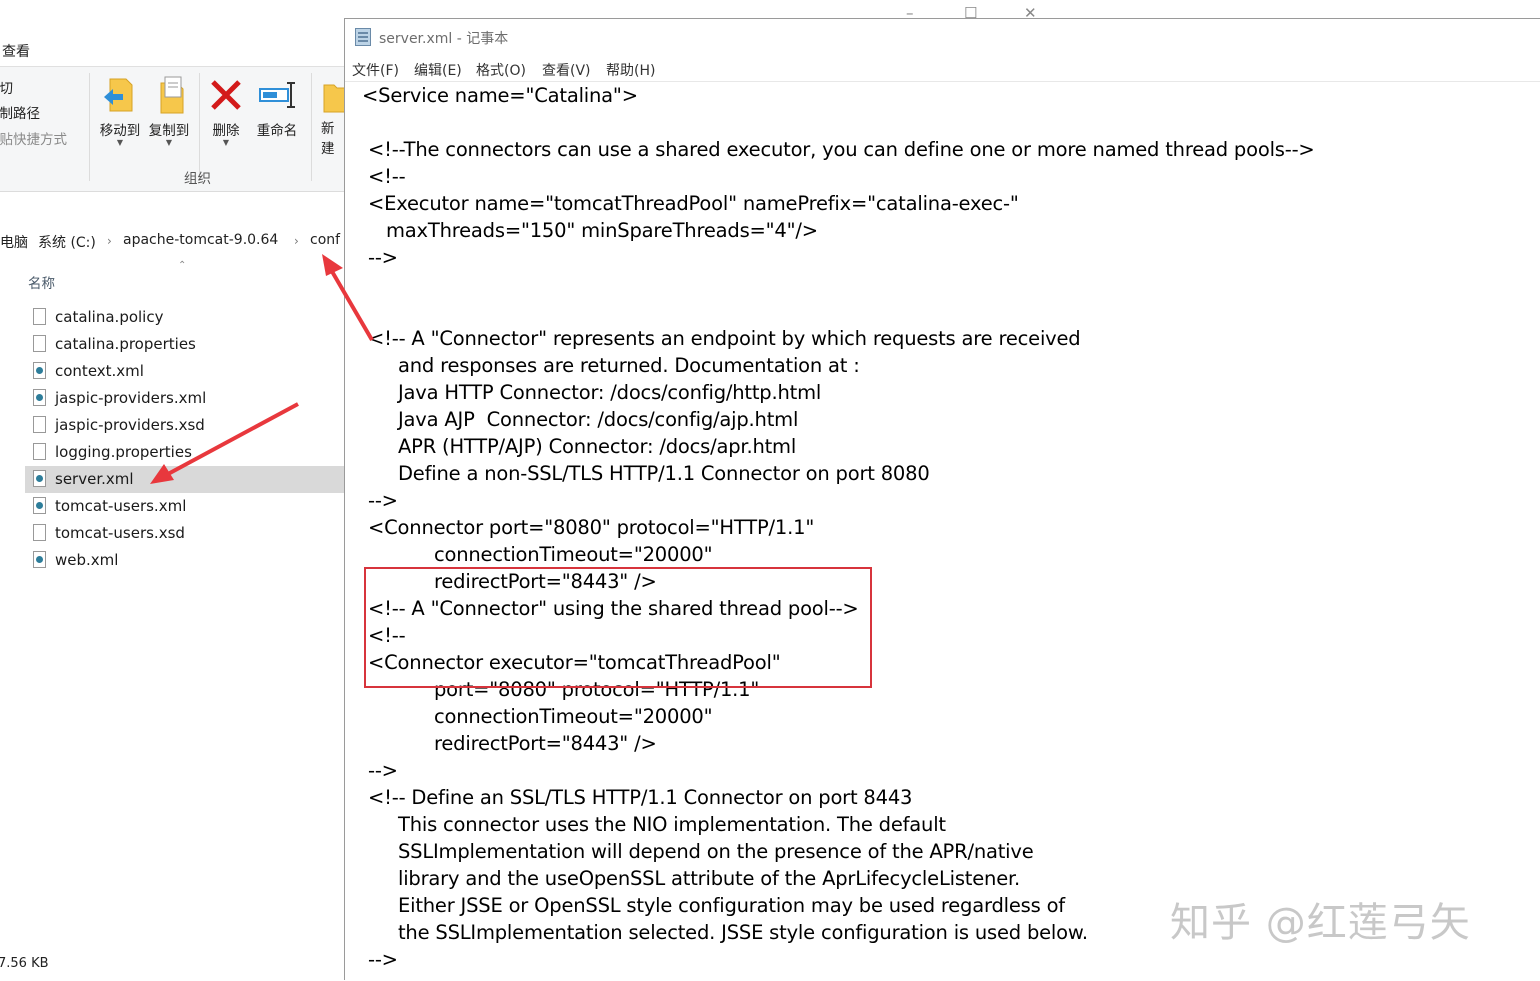 The image size is (1540, 981). Describe the element at coordinates (185, 317) in the screenshot. I see `file-row: catalina.policy` at that location.